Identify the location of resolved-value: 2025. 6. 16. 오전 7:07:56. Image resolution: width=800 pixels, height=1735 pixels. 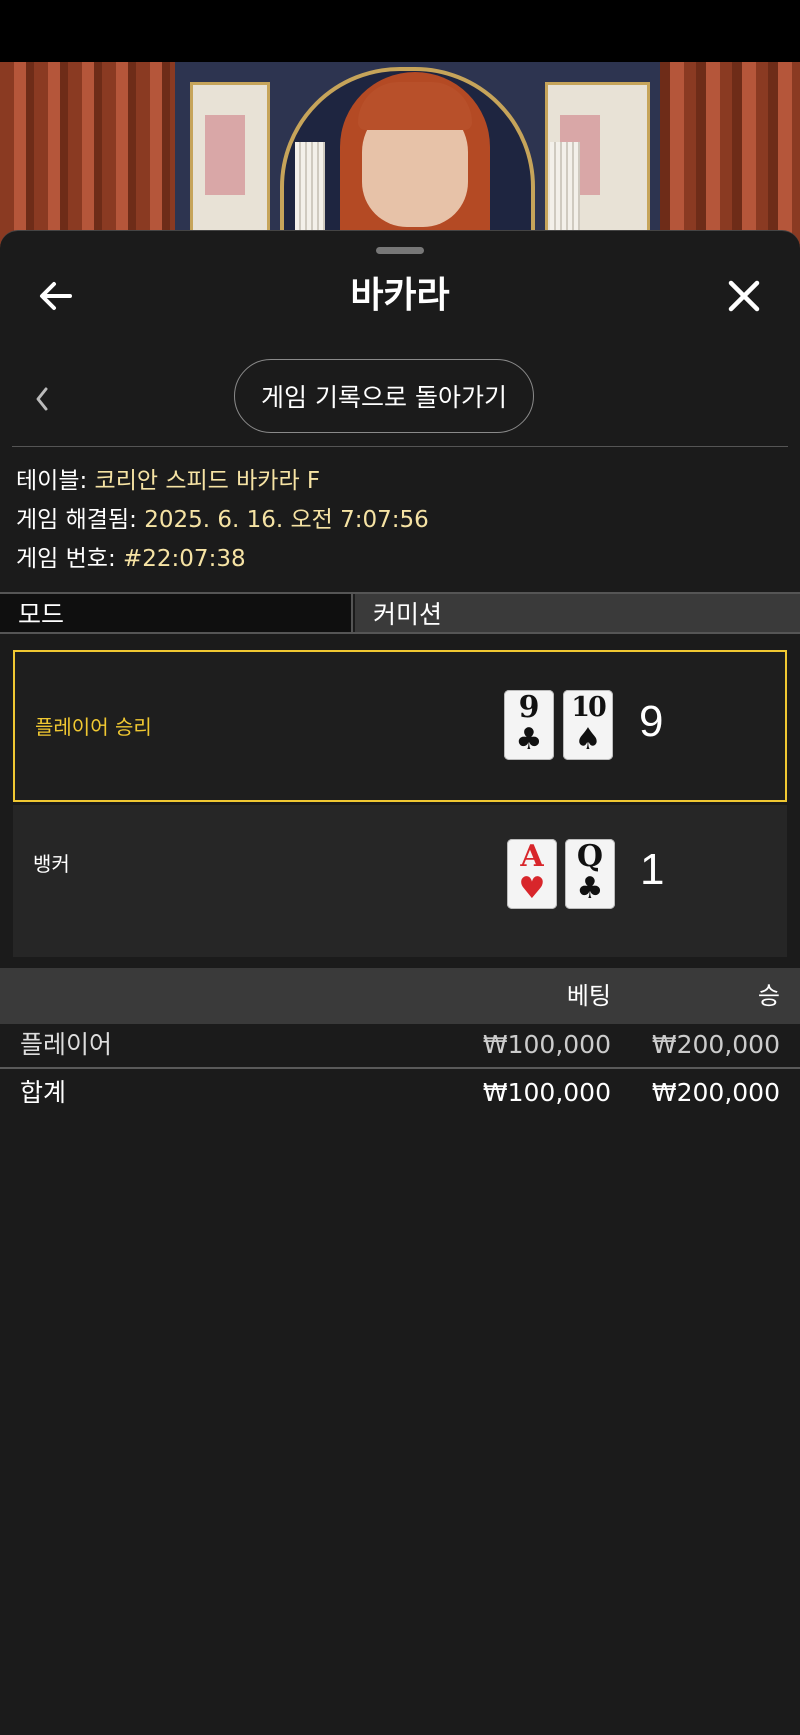
(286, 520).